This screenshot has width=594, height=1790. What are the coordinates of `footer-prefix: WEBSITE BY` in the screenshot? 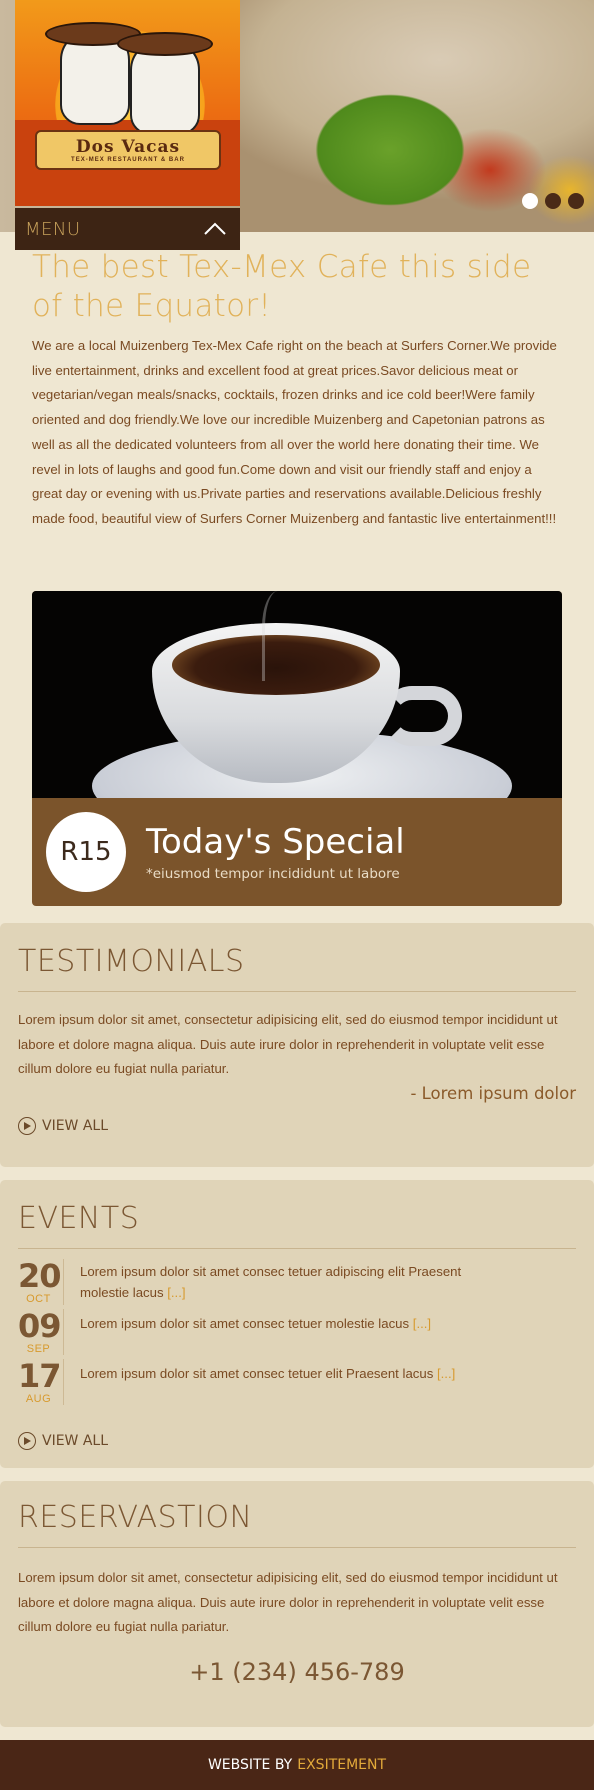 It's located at (250, 1765).